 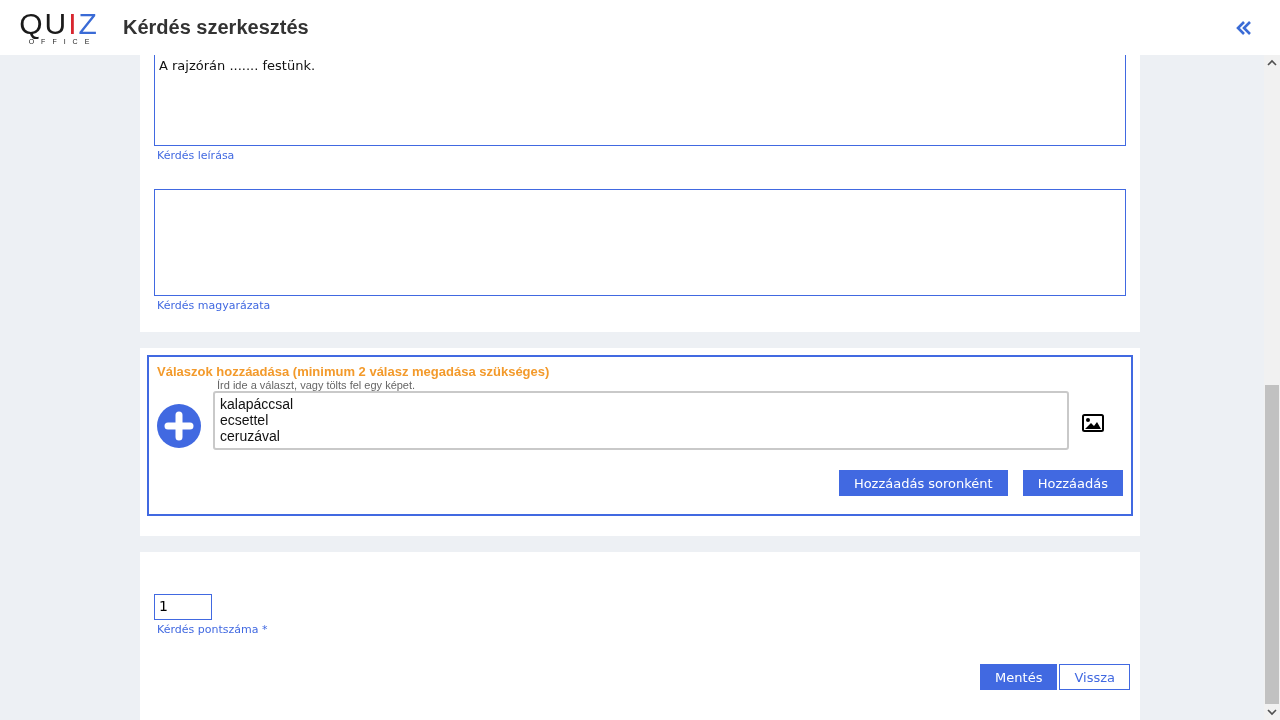 What do you see at coordinates (1072, 483) in the screenshot?
I see `add-button: Hozzáadás` at bounding box center [1072, 483].